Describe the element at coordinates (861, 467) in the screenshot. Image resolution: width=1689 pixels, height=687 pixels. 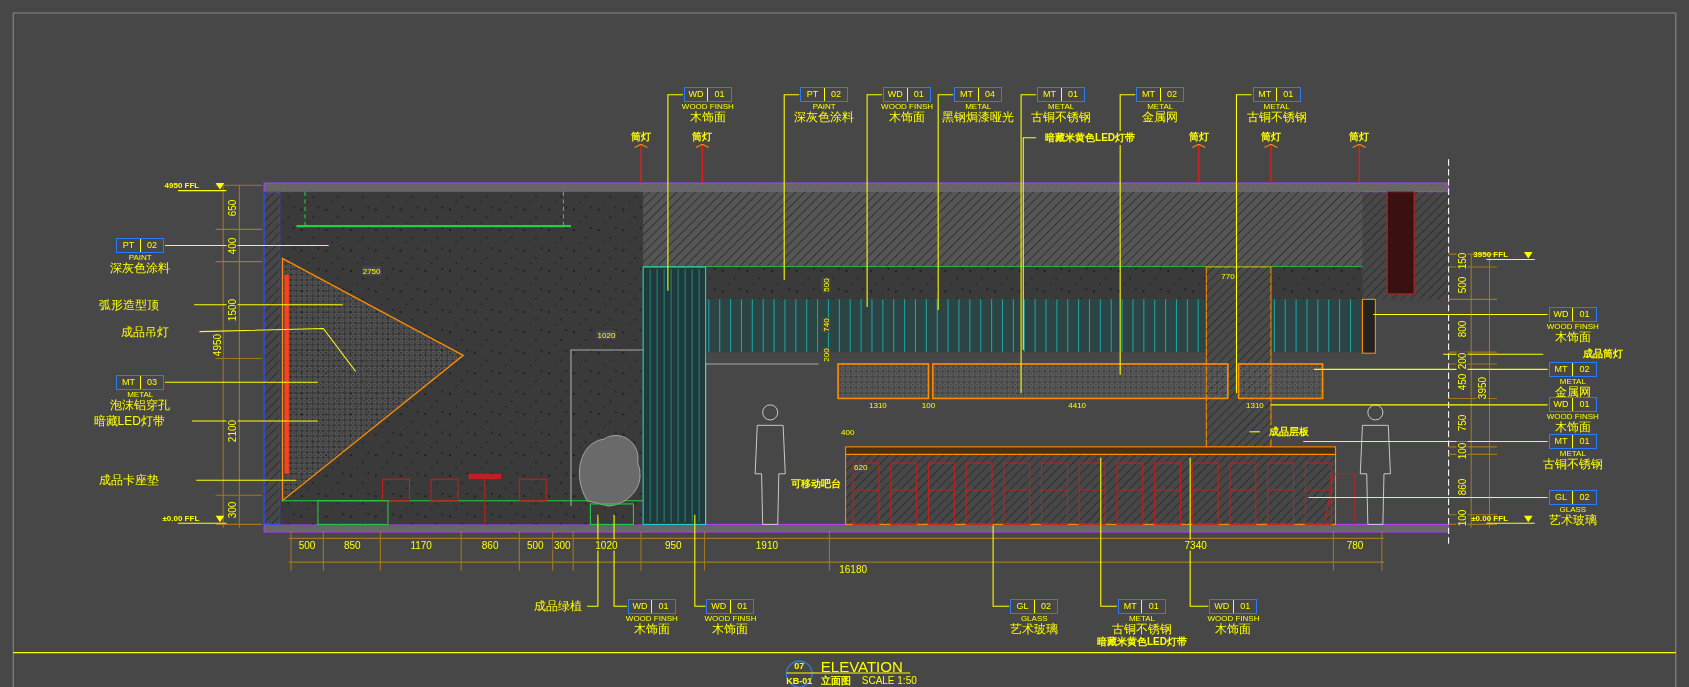
I see `dimension-label: 620` at that location.